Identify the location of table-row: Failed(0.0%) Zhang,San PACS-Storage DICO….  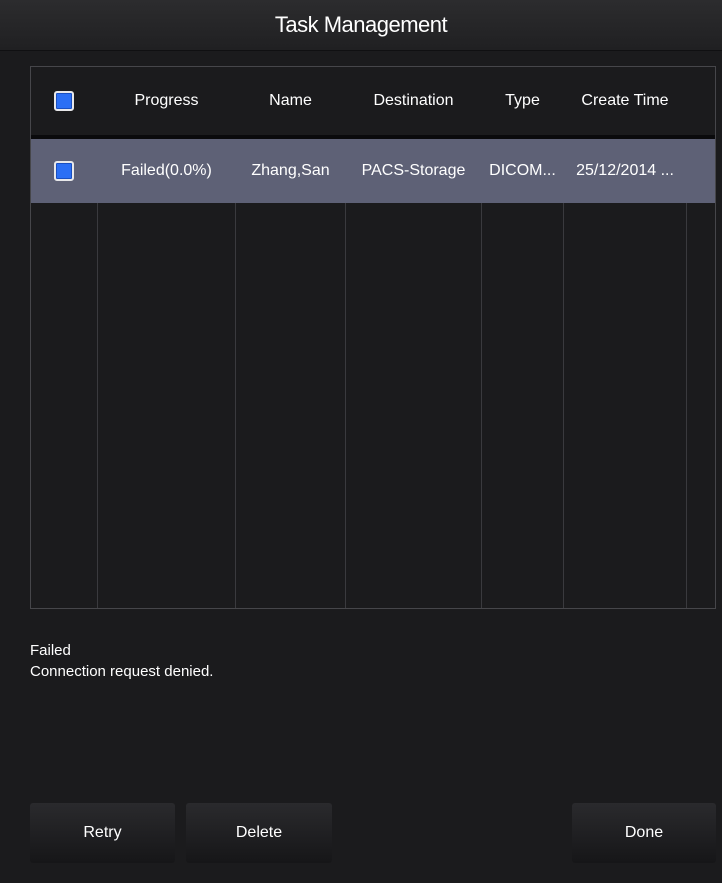
(373, 171).